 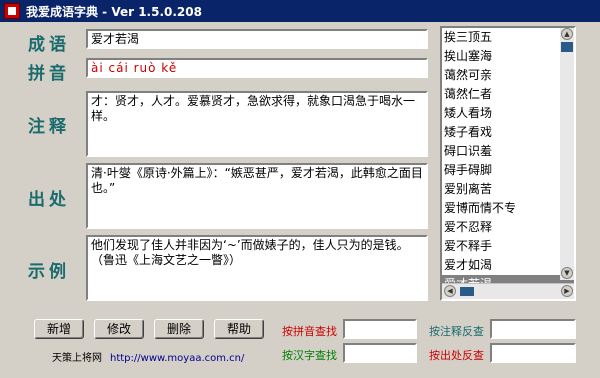 What do you see at coordinates (508, 265) in the screenshot?
I see `list-item: 爱才如渴` at bounding box center [508, 265].